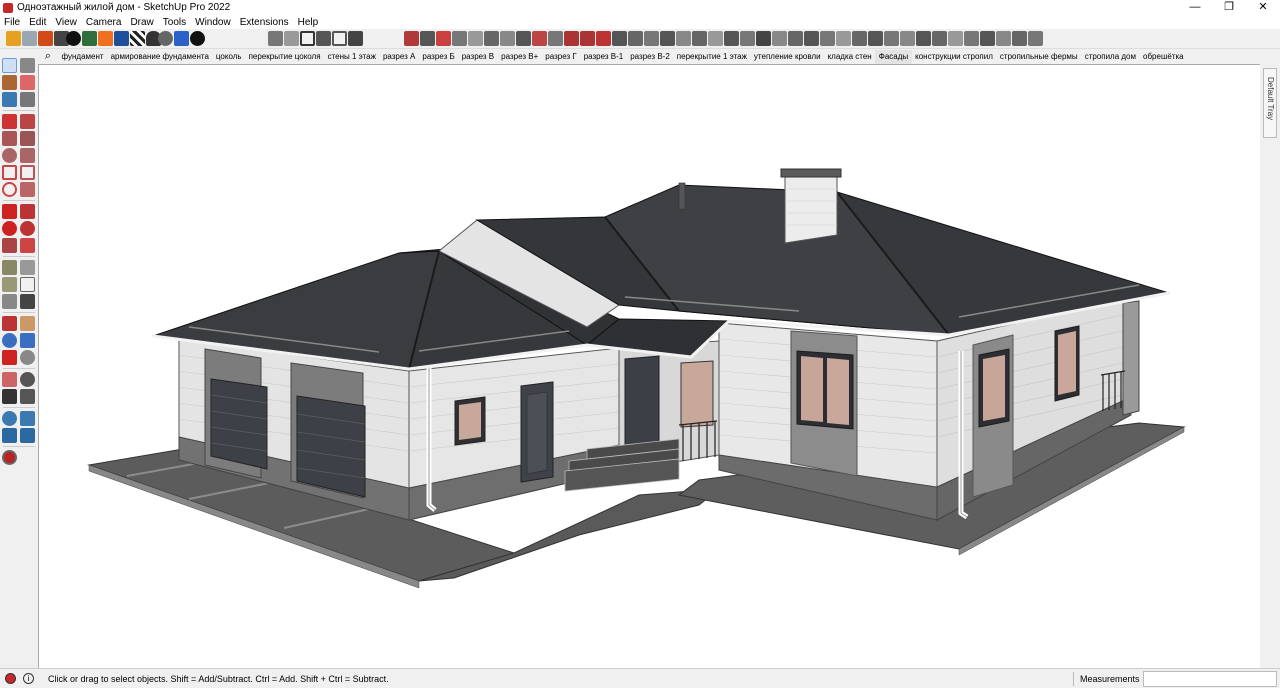 This screenshot has width=1280, height=688. Describe the element at coordinates (1035, 38) in the screenshot. I see `extension-tool-40-icon` at that location.